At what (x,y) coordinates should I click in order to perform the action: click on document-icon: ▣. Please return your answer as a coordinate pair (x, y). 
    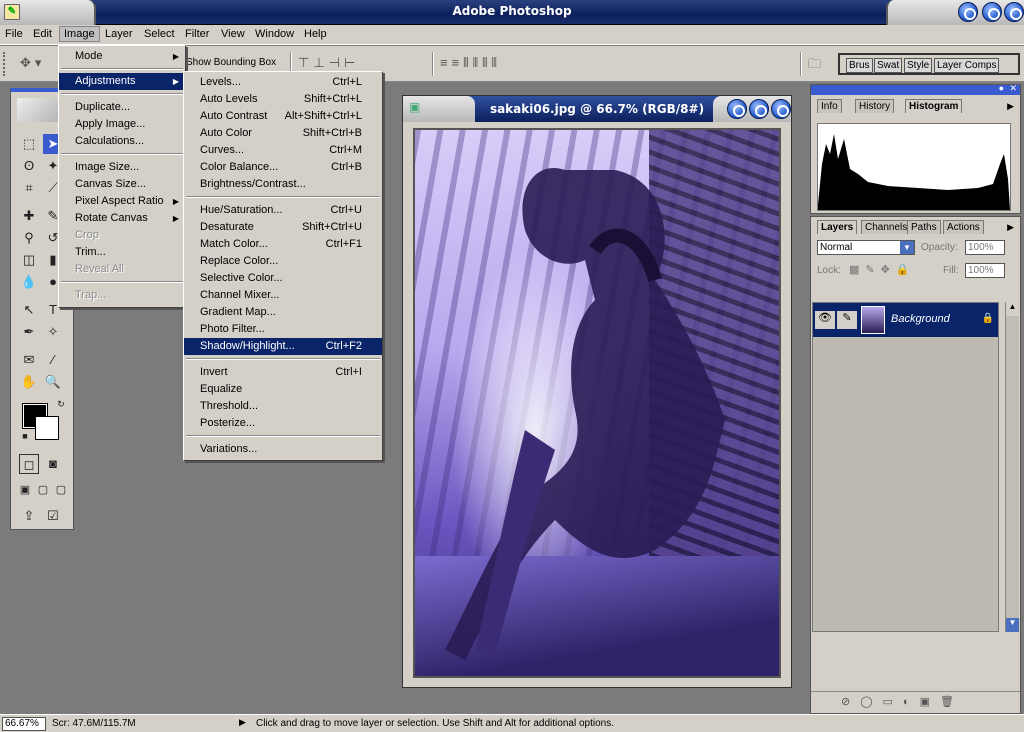
    Looking at the image, I should click on (414, 107).